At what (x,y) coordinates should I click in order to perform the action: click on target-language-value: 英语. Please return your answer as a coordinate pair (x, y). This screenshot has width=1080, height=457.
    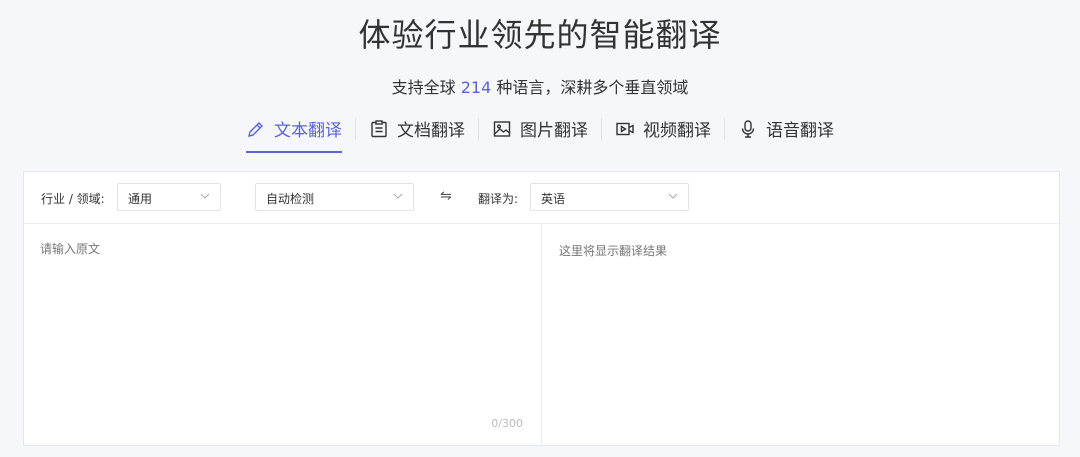
    Looking at the image, I should click on (553, 199).